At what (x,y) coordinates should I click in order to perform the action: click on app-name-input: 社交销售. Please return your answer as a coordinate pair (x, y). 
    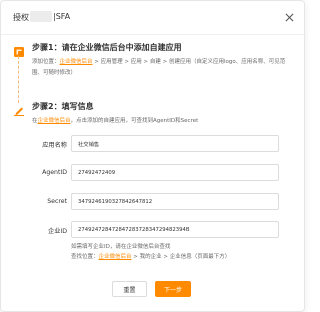
    Looking at the image, I should click on (175, 143).